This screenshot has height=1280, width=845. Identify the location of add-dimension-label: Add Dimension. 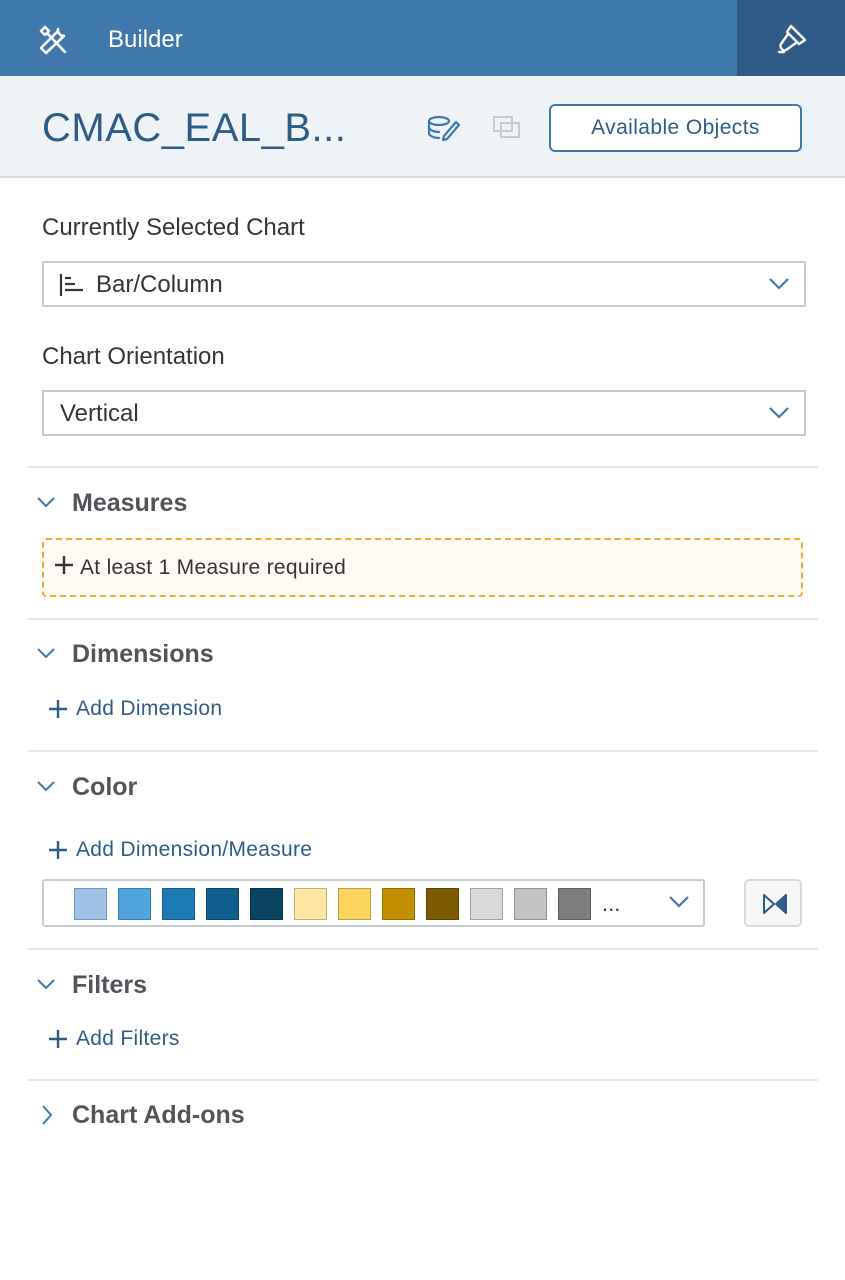
(149, 708).